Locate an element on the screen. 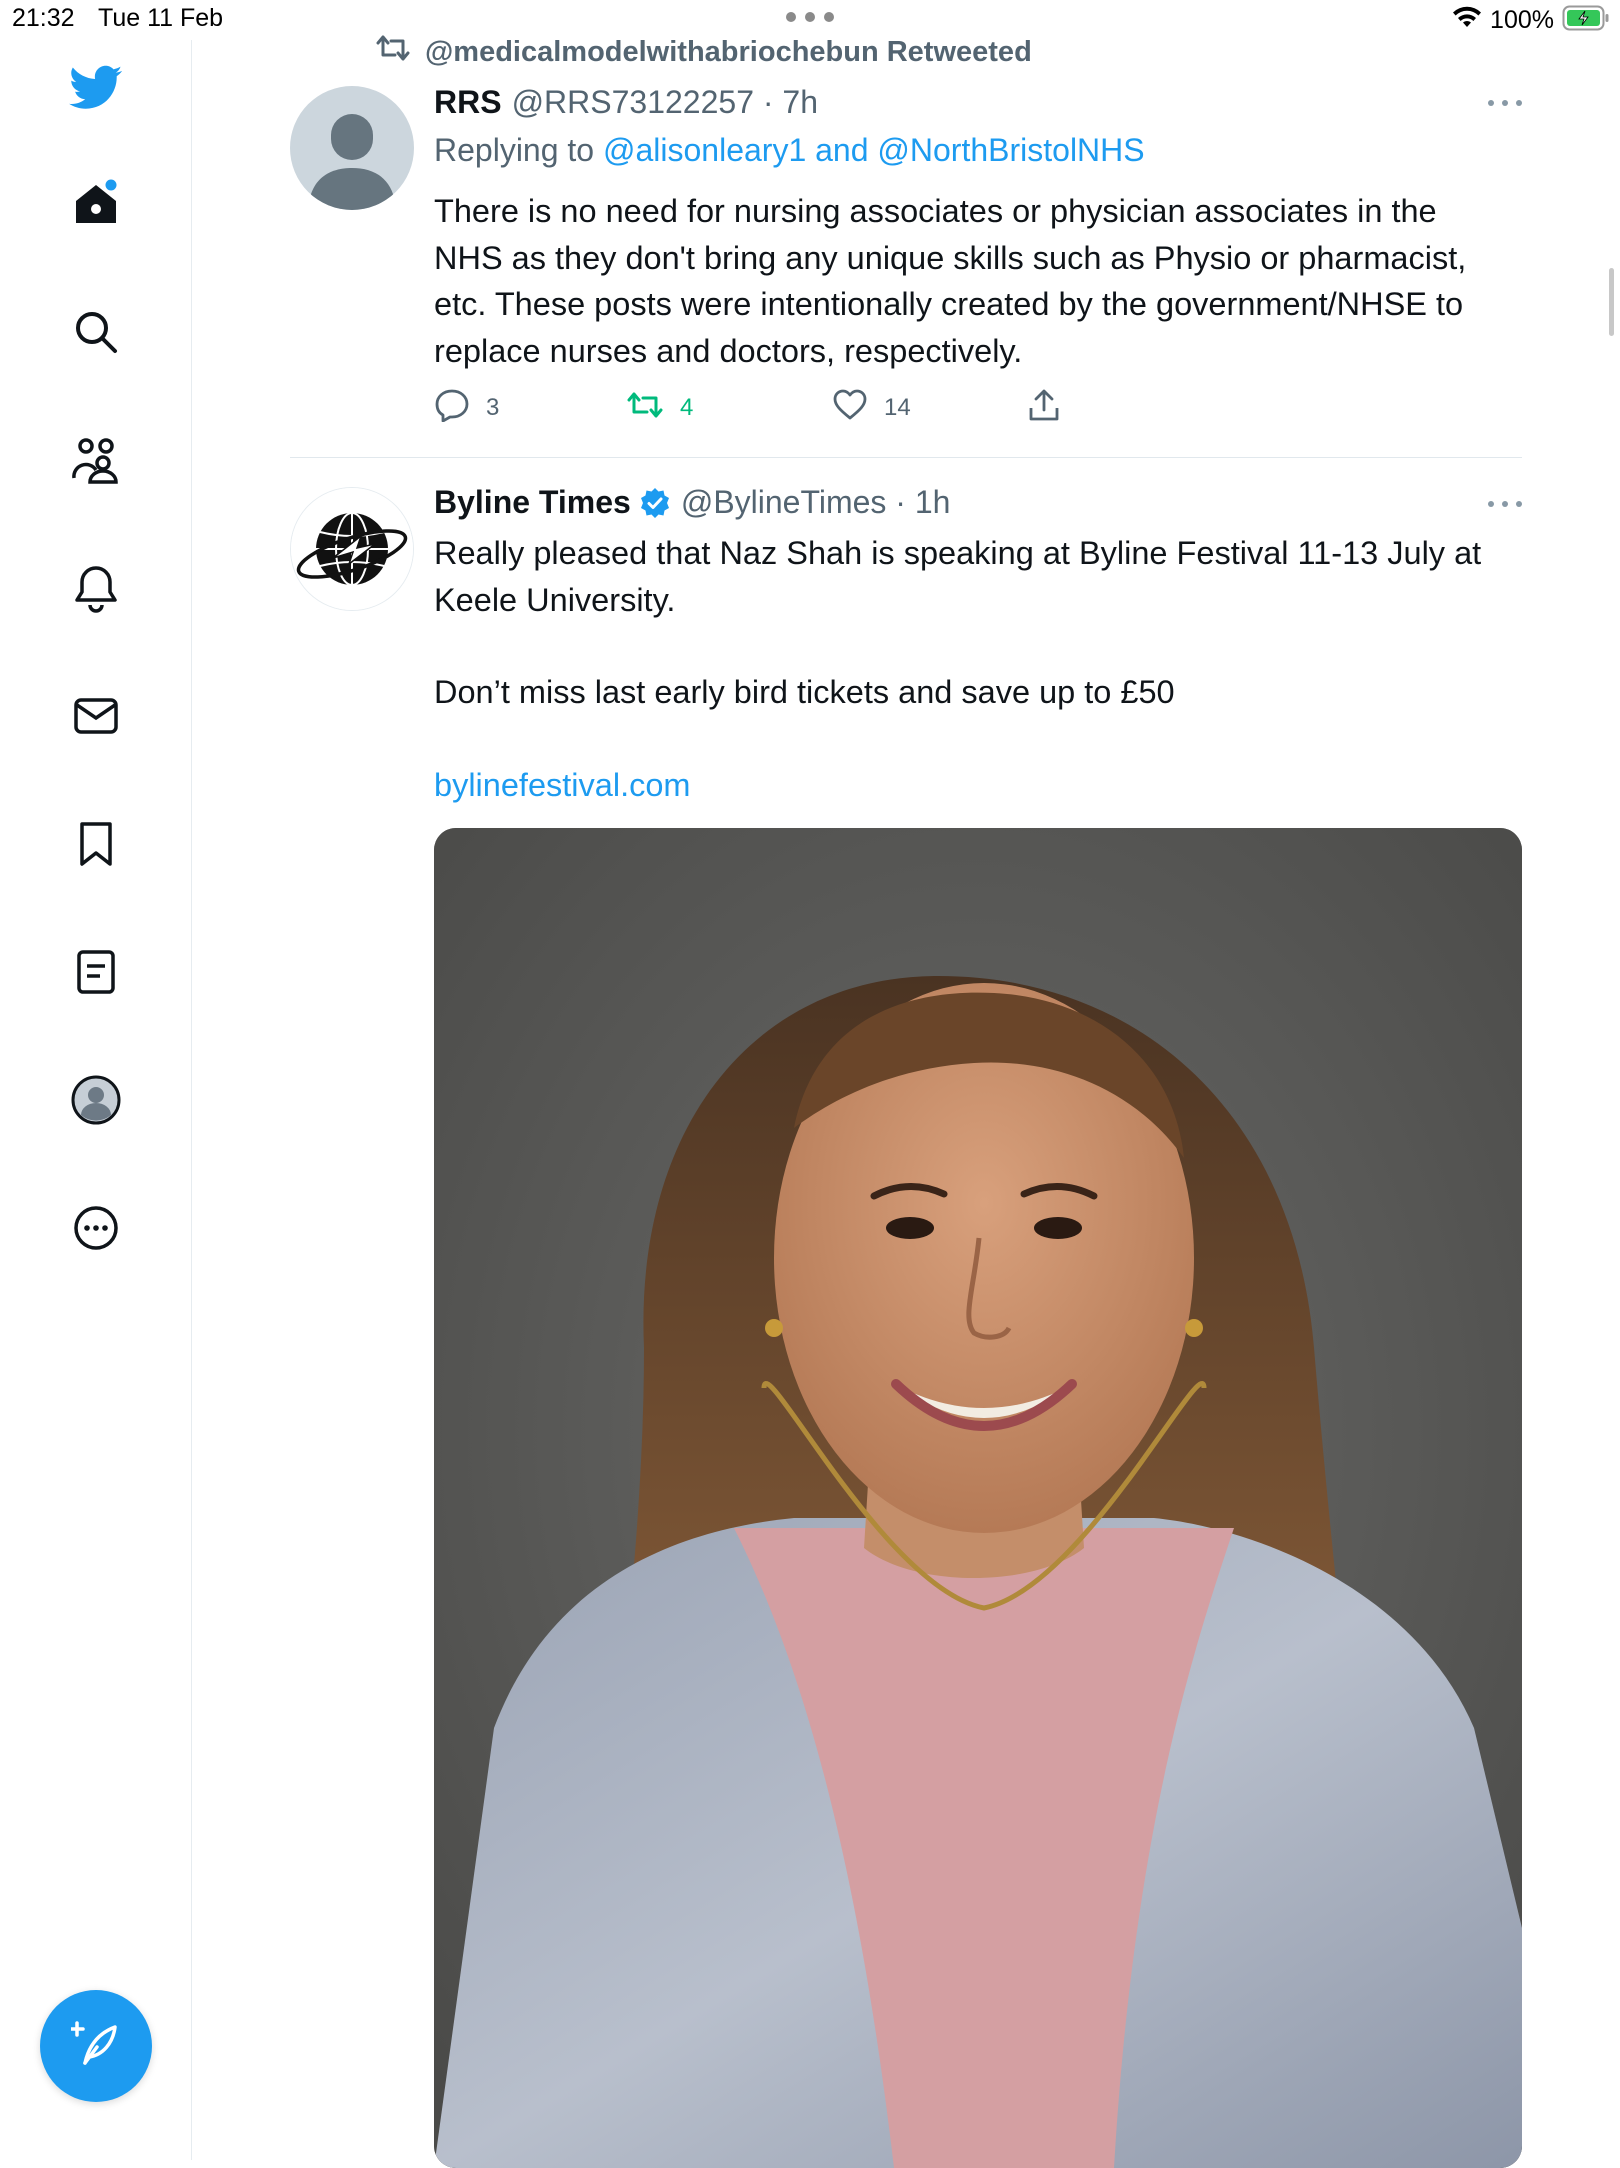 This screenshot has height=2168, width=1620. tweet-header: Byline Times @BylineTimes · 1h is located at coordinates (692, 502).